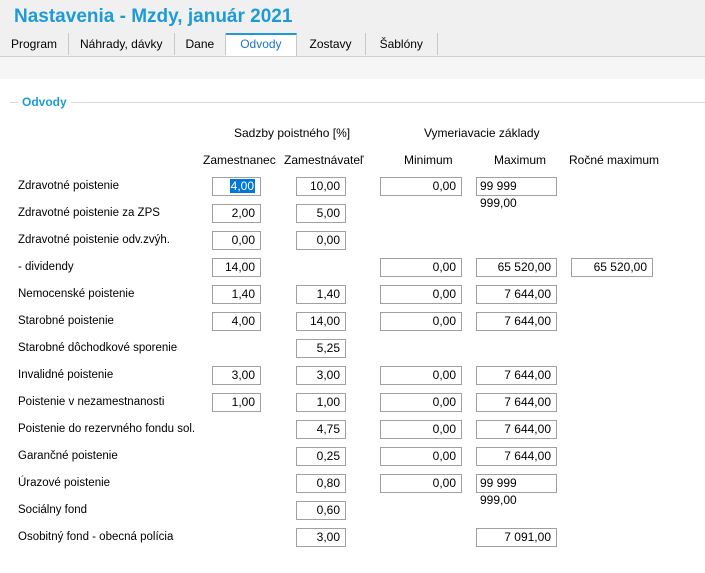  Describe the element at coordinates (321, 402) in the screenshot. I see `employer-field: 1,00` at that location.